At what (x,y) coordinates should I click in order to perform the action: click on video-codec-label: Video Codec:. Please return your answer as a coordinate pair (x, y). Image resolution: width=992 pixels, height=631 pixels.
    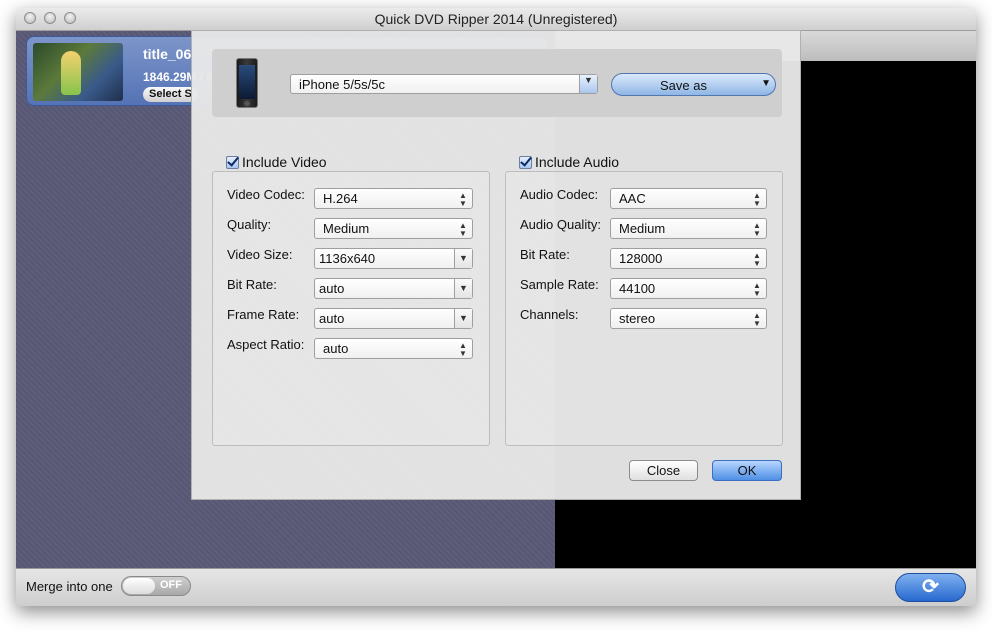
    Looking at the image, I should click on (266, 194).